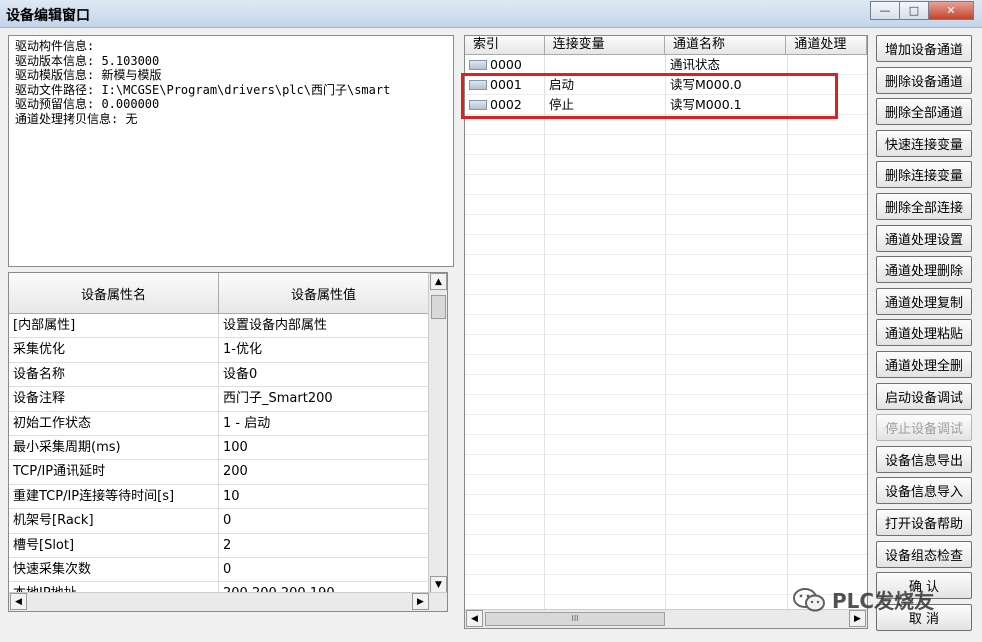 The height and width of the screenshot is (642, 982). Describe the element at coordinates (605, 45) in the screenshot. I see `column-header-linked-variable: 连接变量` at that location.